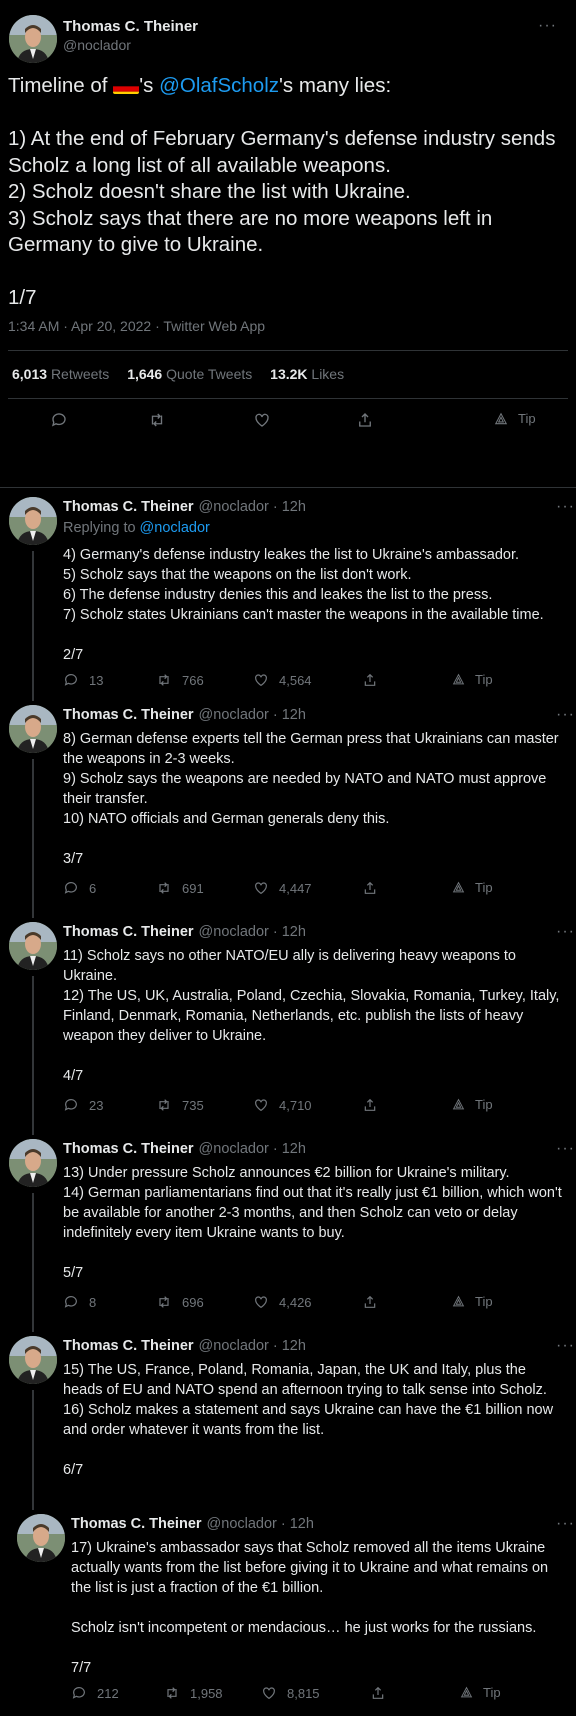  Describe the element at coordinates (83, 680) in the screenshot. I see `reply-button: 13` at that location.